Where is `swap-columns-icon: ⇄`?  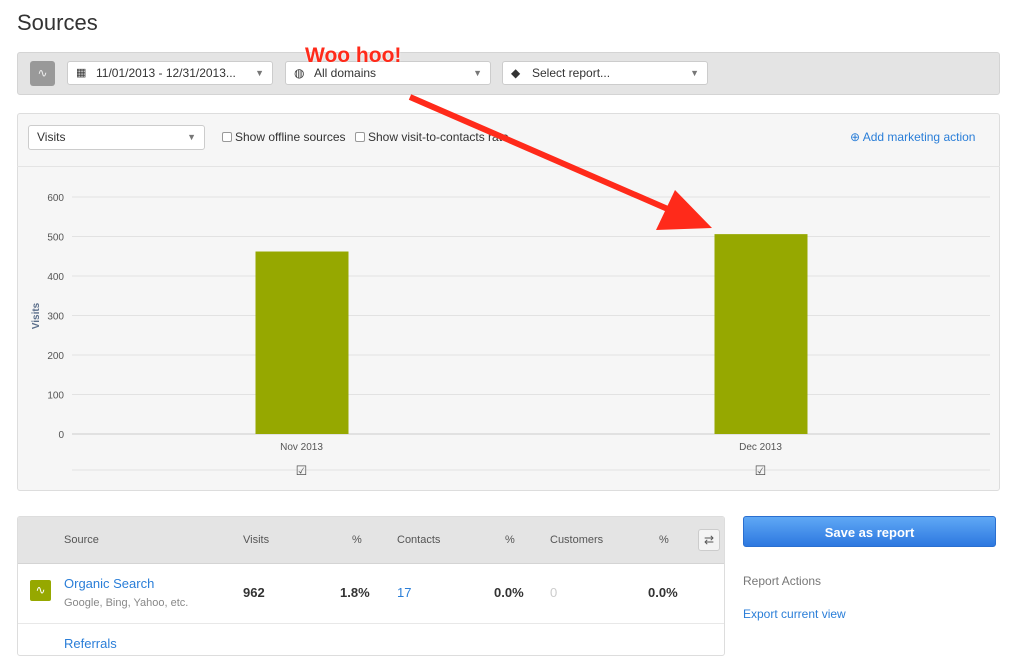
swap-columns-icon: ⇄ is located at coordinates (709, 540).